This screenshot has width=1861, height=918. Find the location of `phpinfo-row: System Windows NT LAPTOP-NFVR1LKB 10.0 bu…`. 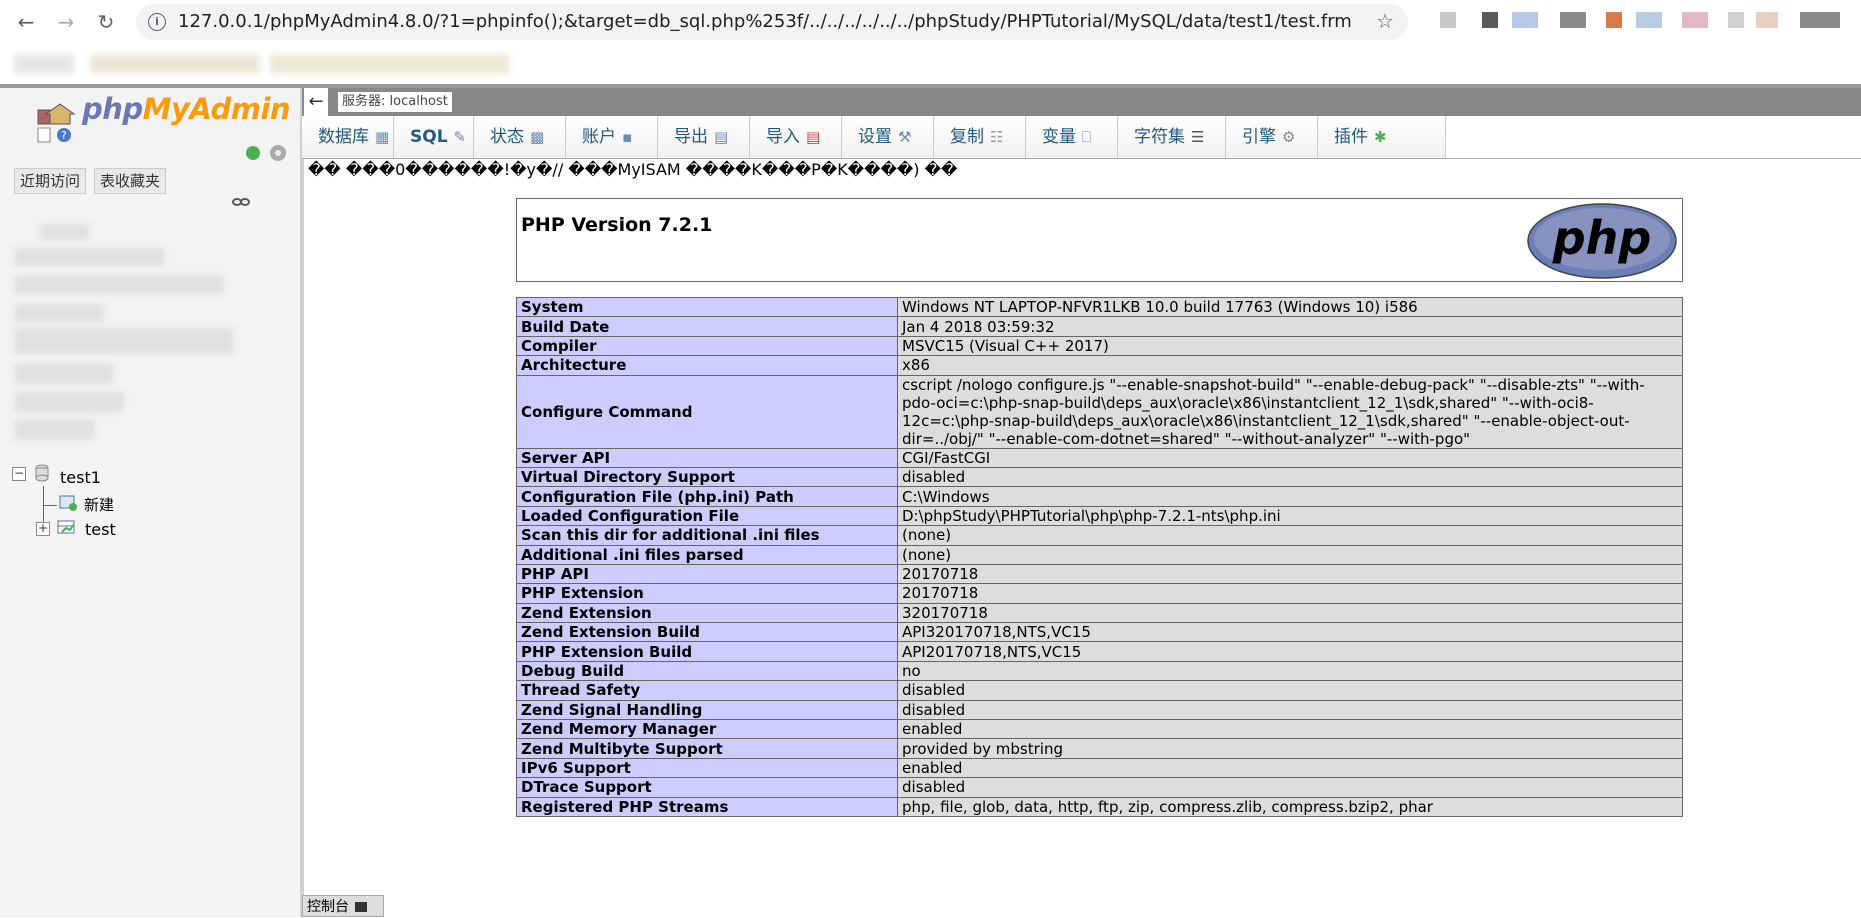

phpinfo-row: System Windows NT LAPTOP-NFVR1LKB 10.0 bu… is located at coordinates (1099, 307).